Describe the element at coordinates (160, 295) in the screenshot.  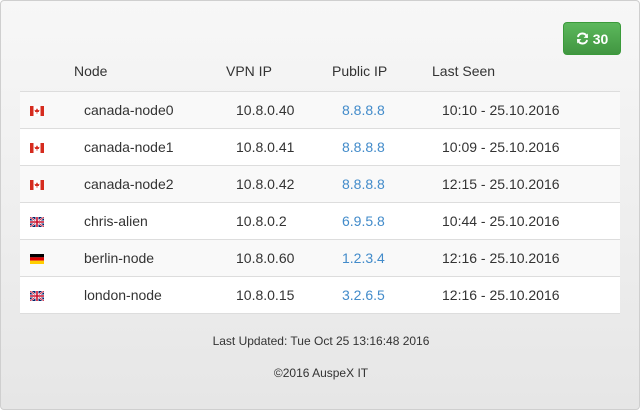
I see `node-name: london-node` at that location.